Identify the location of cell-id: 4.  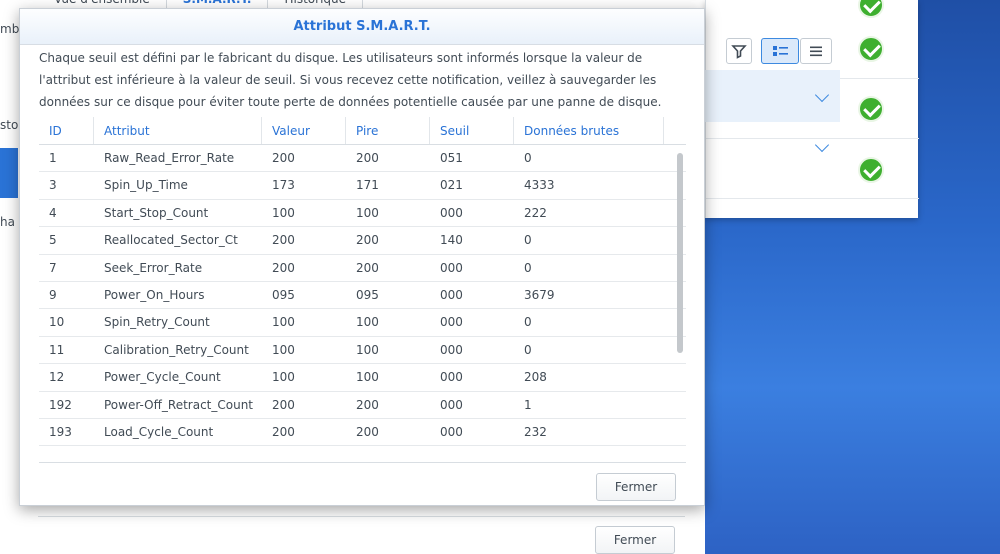
(53, 212).